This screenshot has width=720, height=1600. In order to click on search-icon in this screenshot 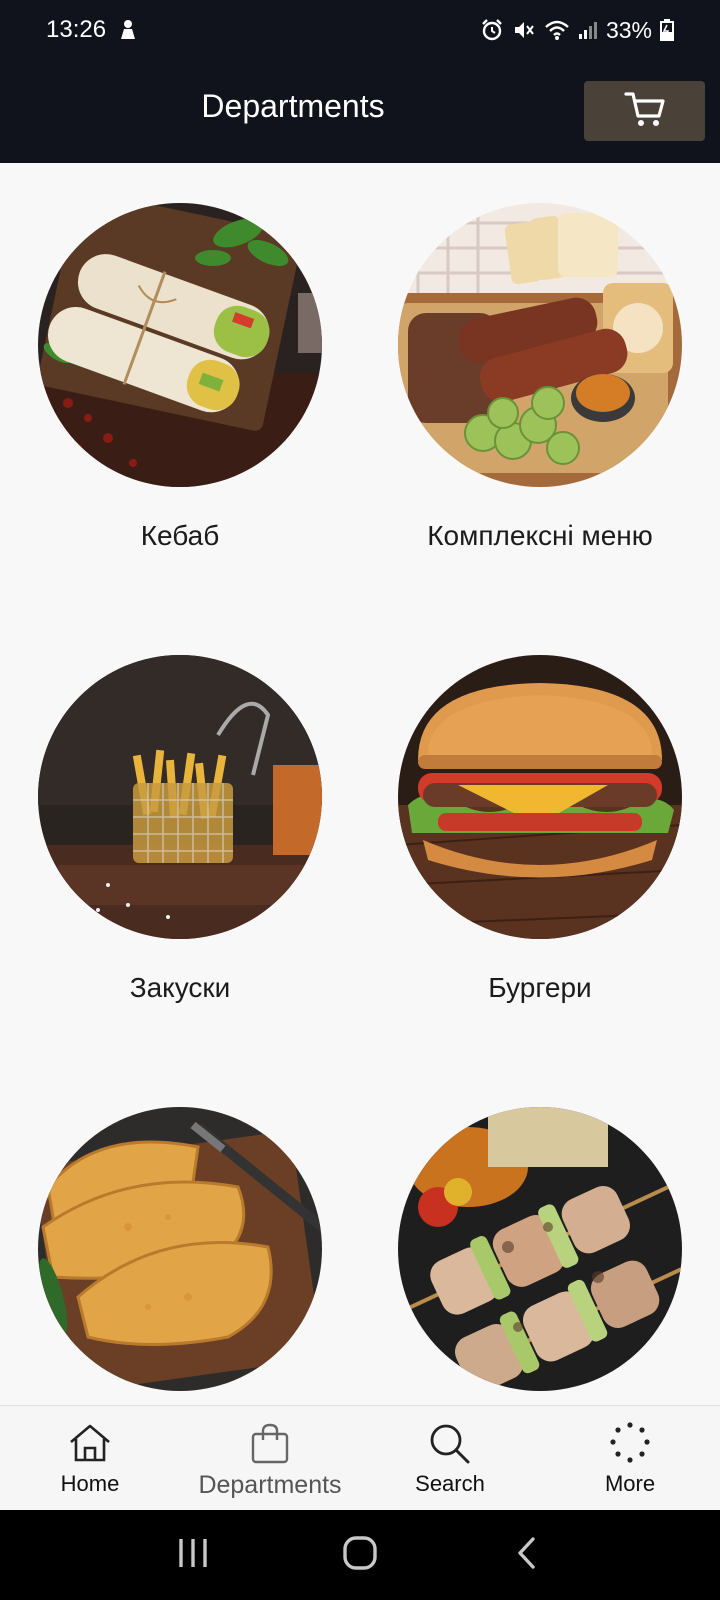, I will do `click(450, 1445)`.